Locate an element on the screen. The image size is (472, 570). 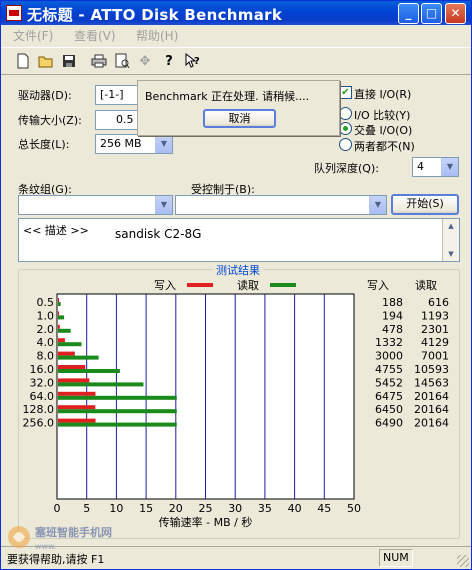
transfer-size-value: 0.5 is located at coordinates (125, 119).